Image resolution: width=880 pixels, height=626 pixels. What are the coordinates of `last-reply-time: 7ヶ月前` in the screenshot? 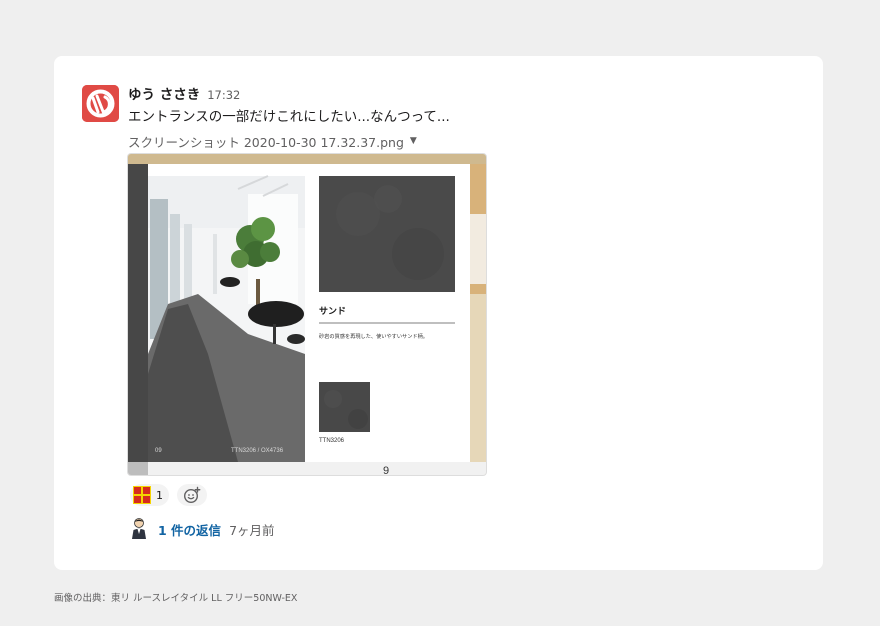 It's located at (252, 530).